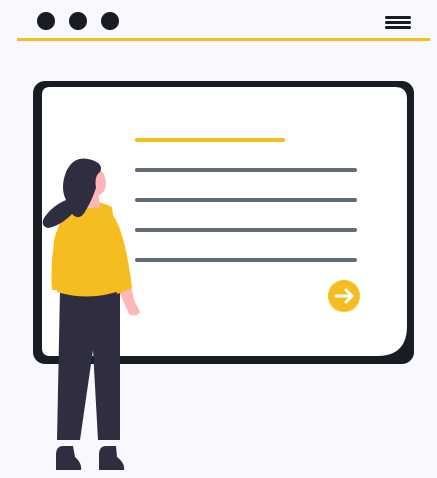 This screenshot has height=478, width=437. What do you see at coordinates (223, 39) in the screenshot?
I see `header-divider` at bounding box center [223, 39].